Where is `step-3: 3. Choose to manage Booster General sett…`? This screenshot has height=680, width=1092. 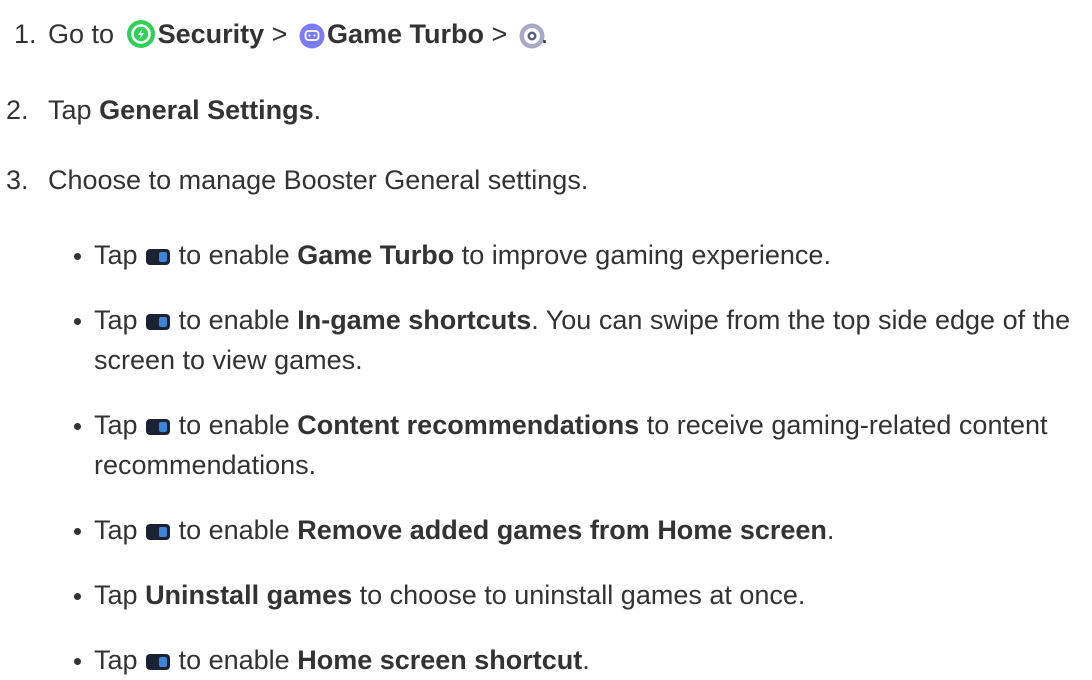 step-3: 3. Choose to manage Booster General sett… is located at coordinates (546, 180).